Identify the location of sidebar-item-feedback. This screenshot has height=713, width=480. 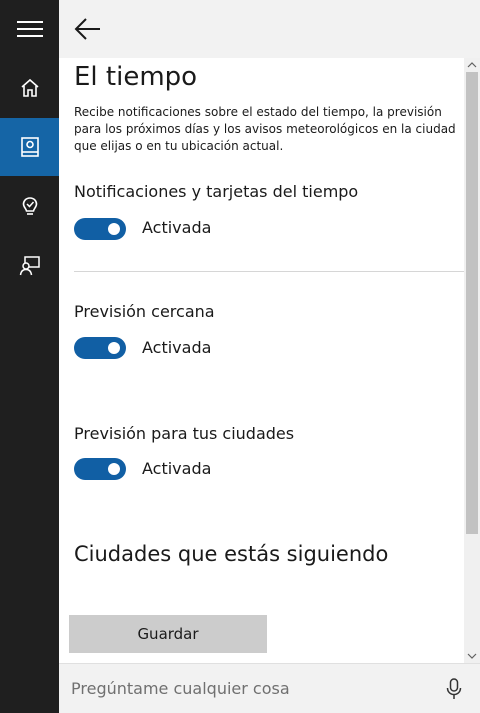
(29, 266).